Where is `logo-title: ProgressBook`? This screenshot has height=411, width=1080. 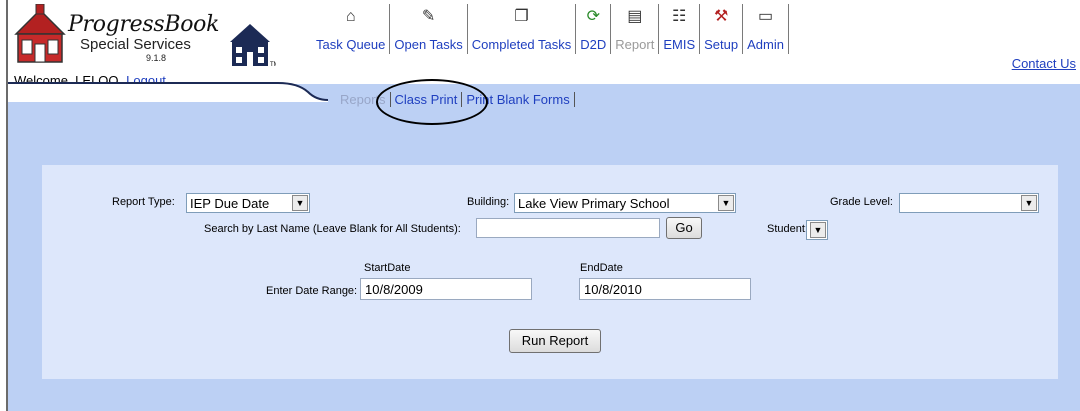 logo-title: ProgressBook is located at coordinates (144, 24).